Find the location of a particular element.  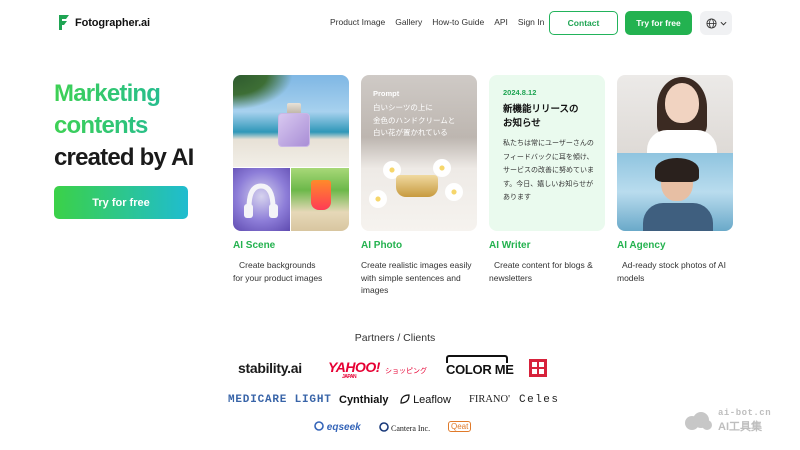

partners-heading: Partners / Clients is located at coordinates (395, 338).